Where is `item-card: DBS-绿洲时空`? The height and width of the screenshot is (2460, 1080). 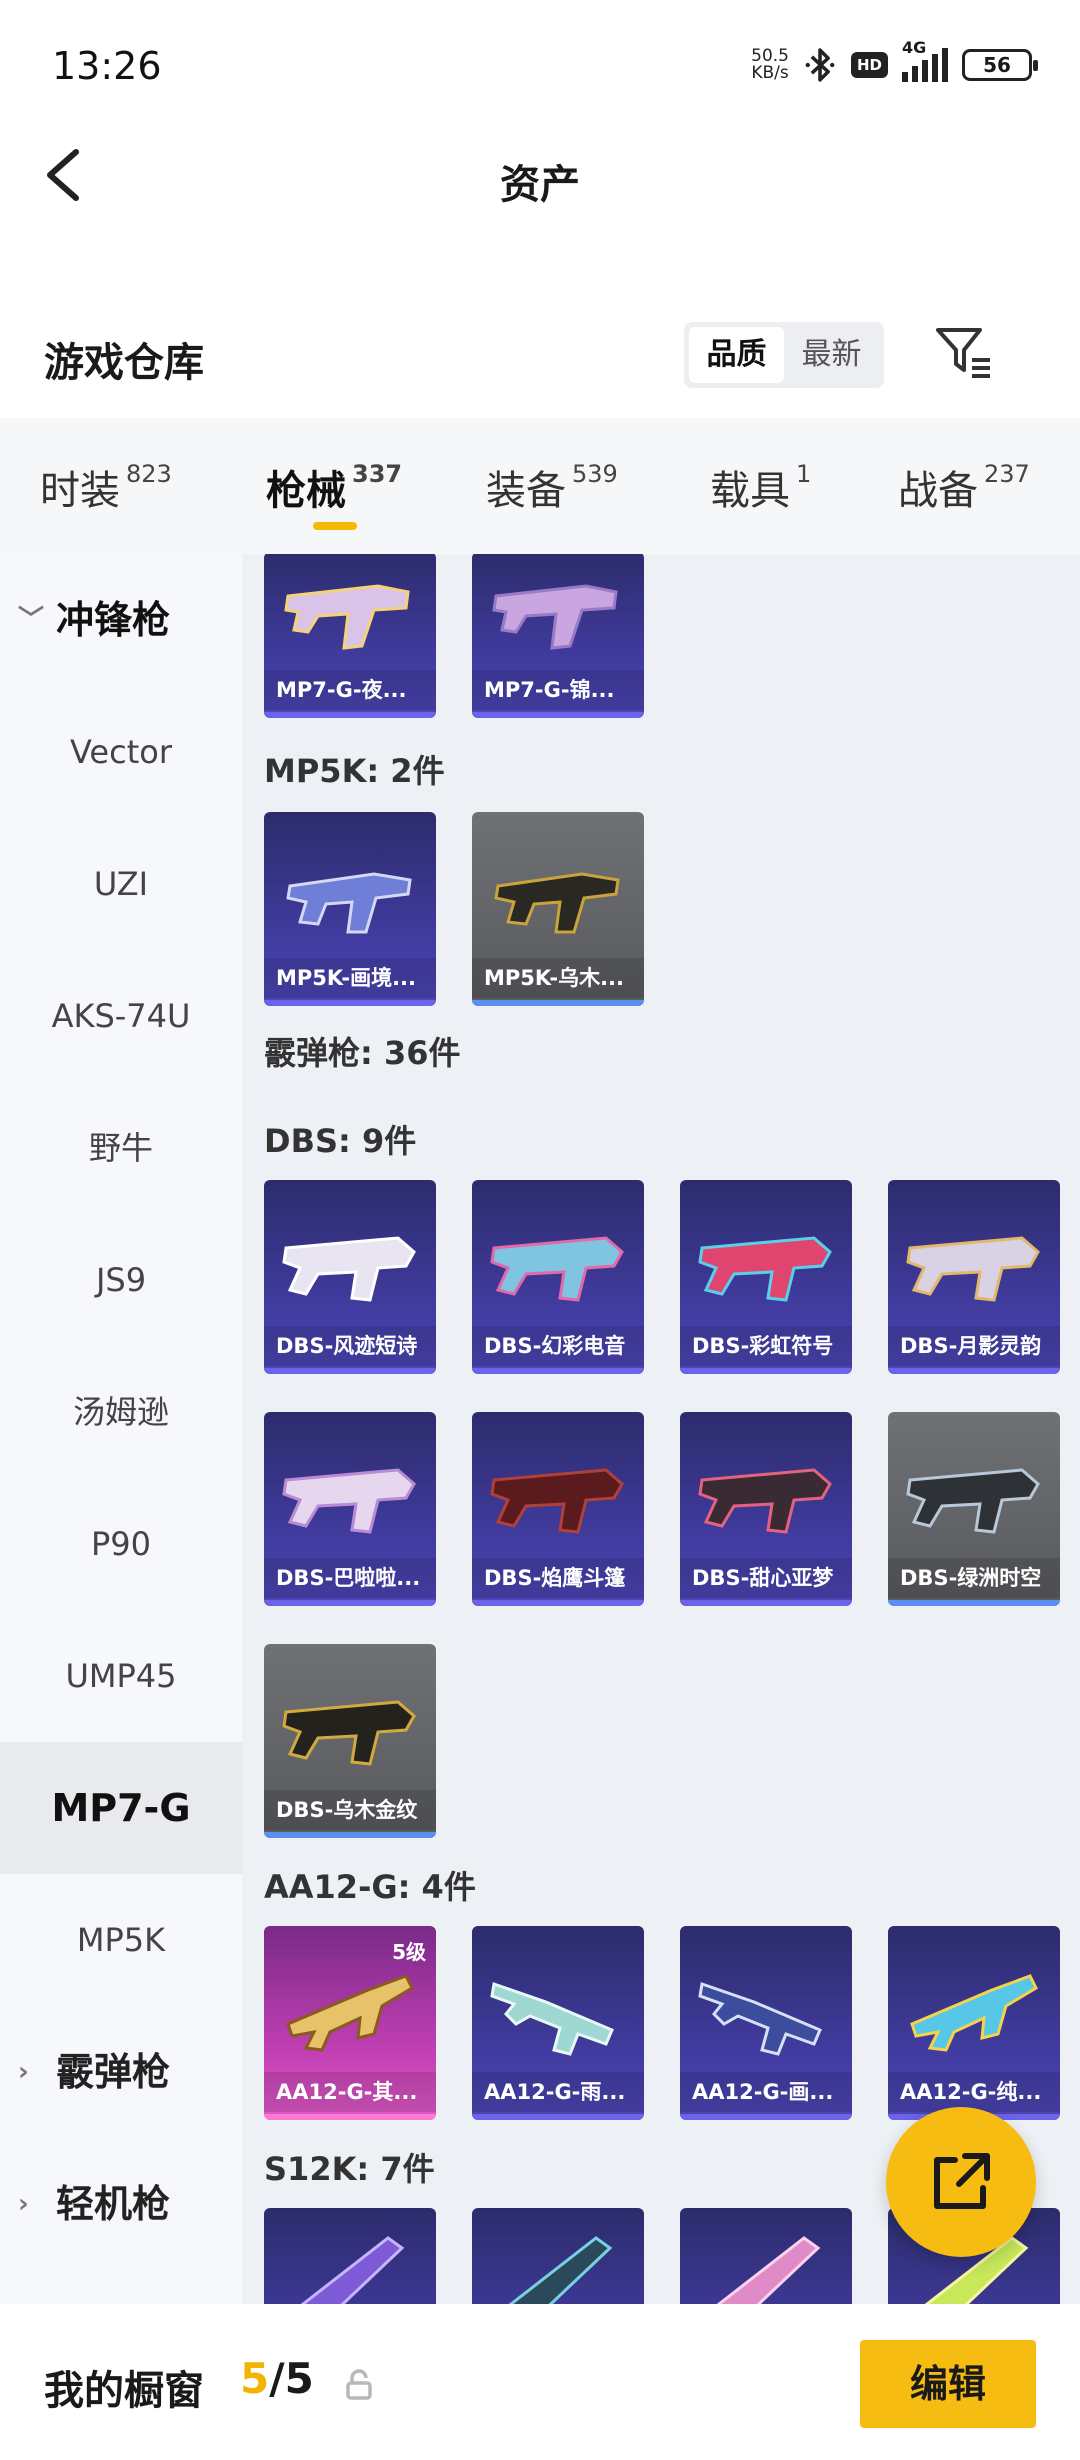 item-card: DBS-绿洲时空 is located at coordinates (974, 1509).